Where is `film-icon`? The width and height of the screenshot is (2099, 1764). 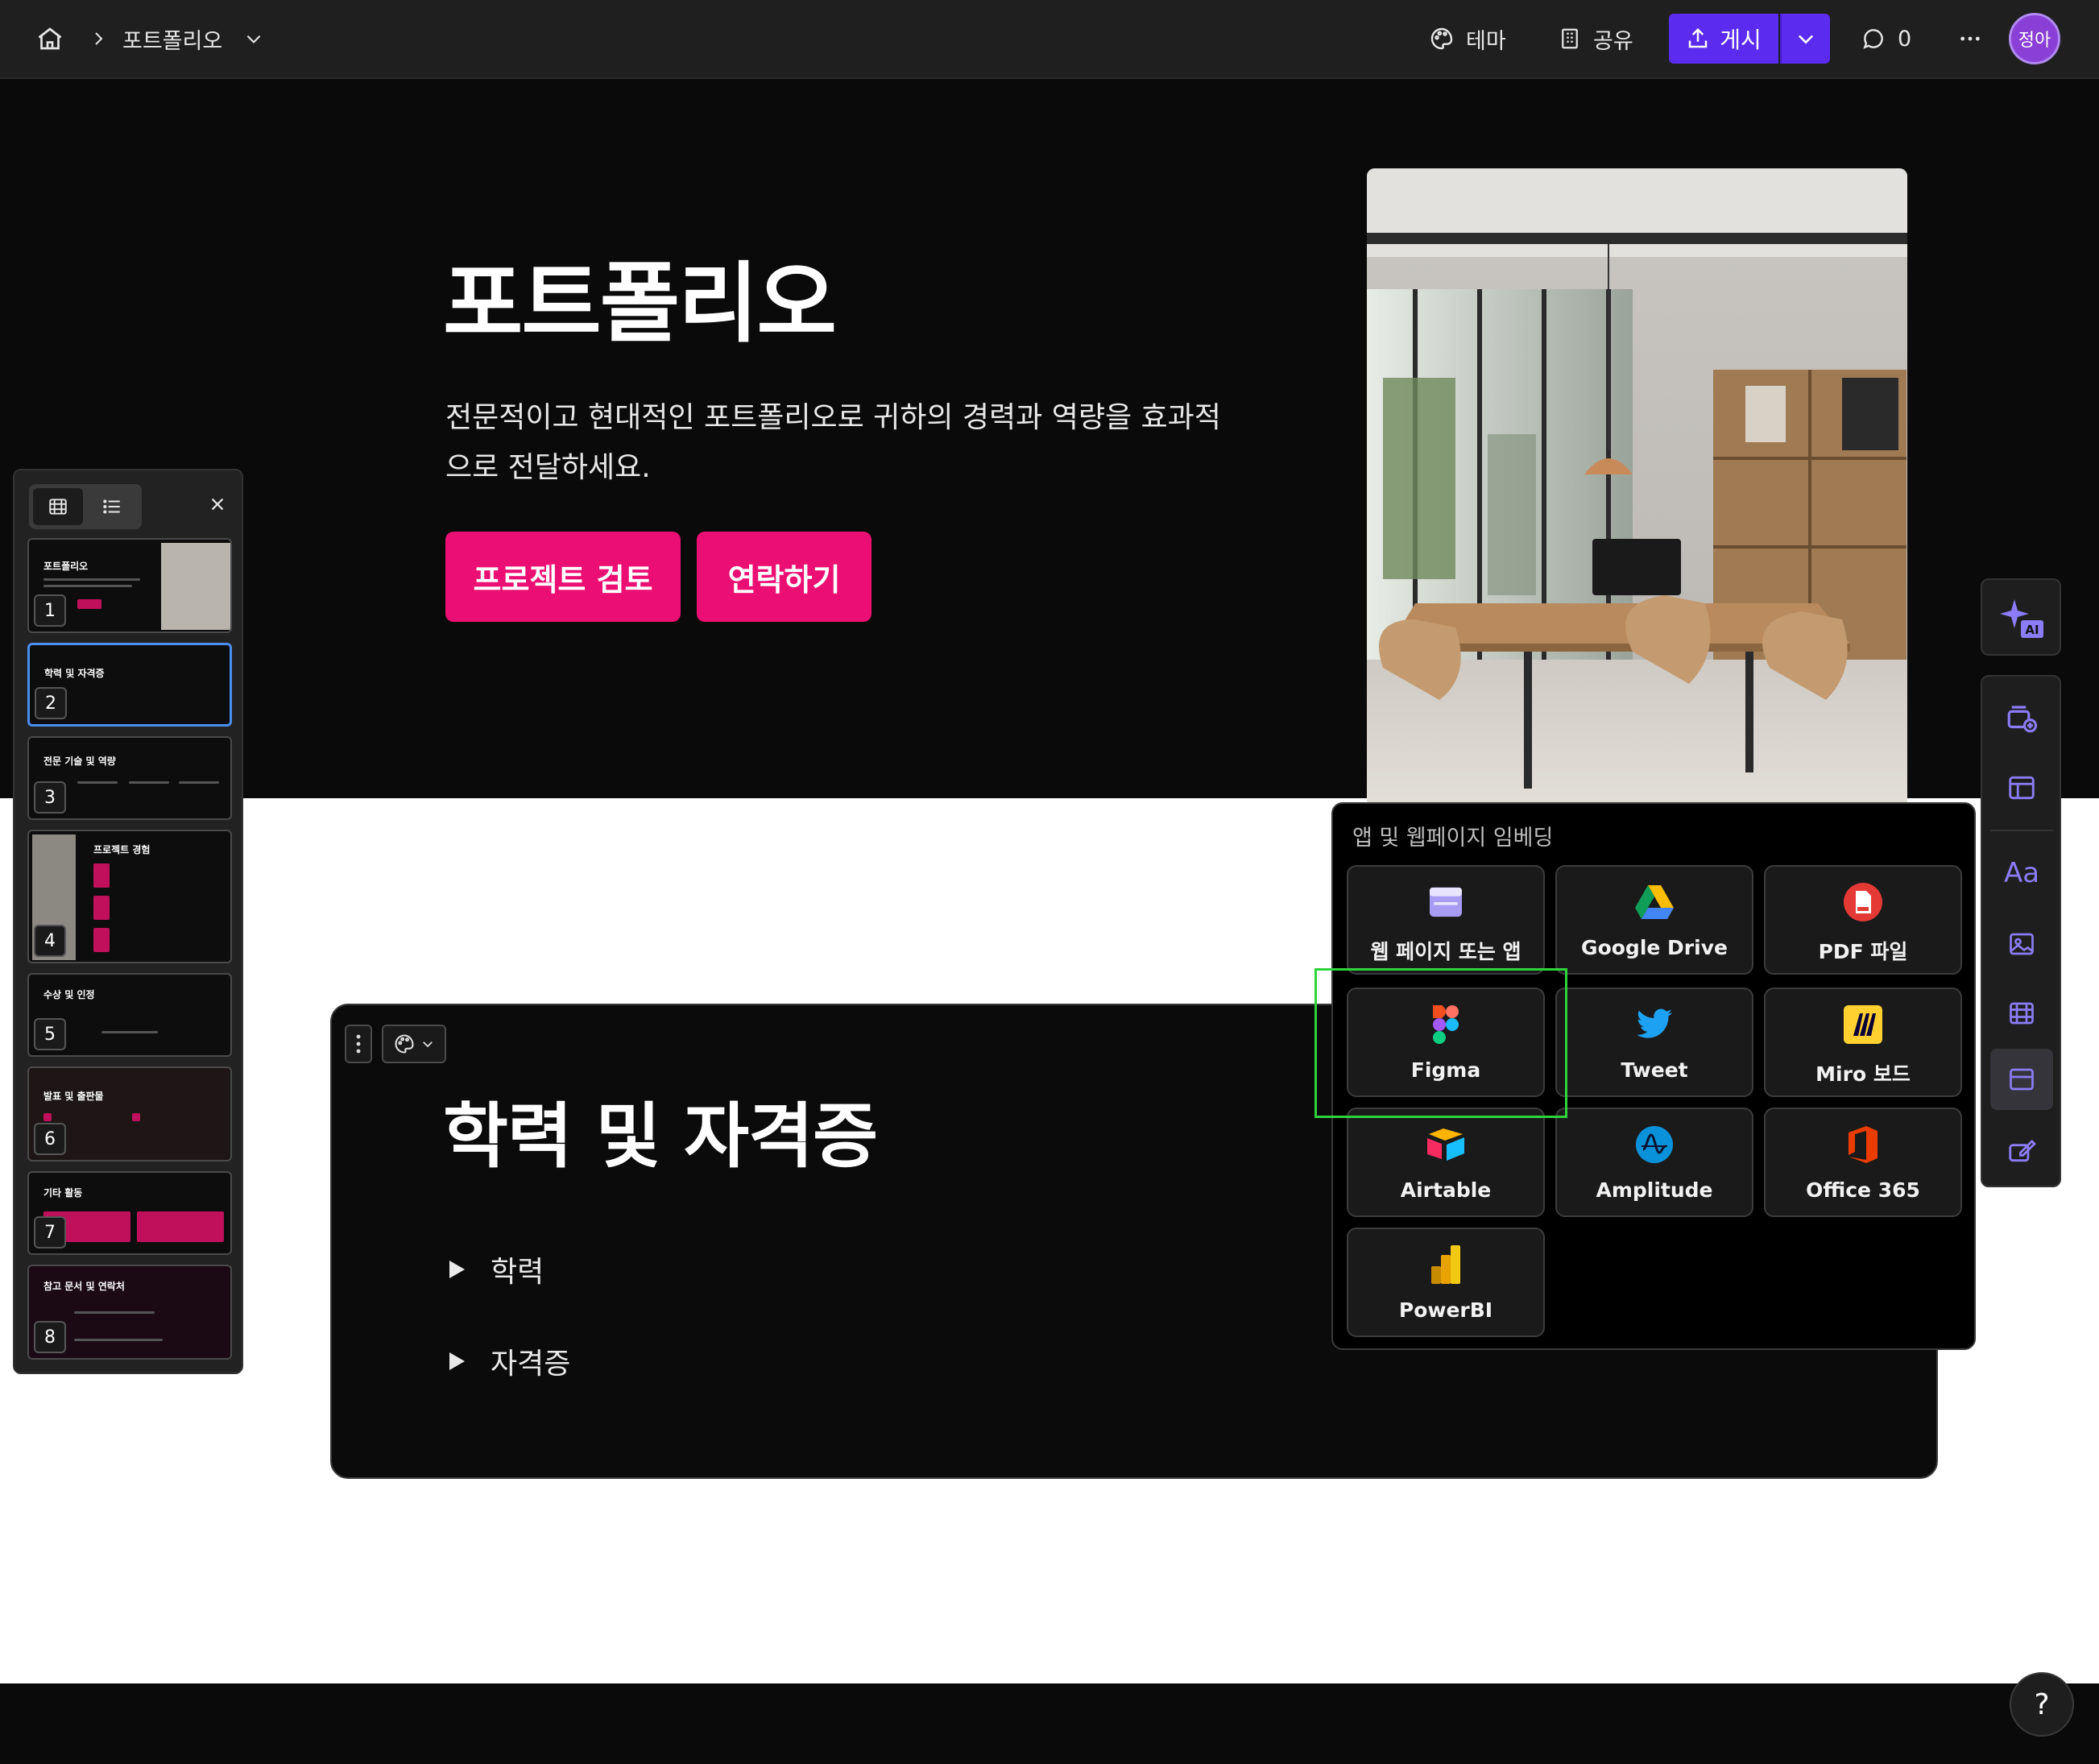
film-icon is located at coordinates (2022, 1013).